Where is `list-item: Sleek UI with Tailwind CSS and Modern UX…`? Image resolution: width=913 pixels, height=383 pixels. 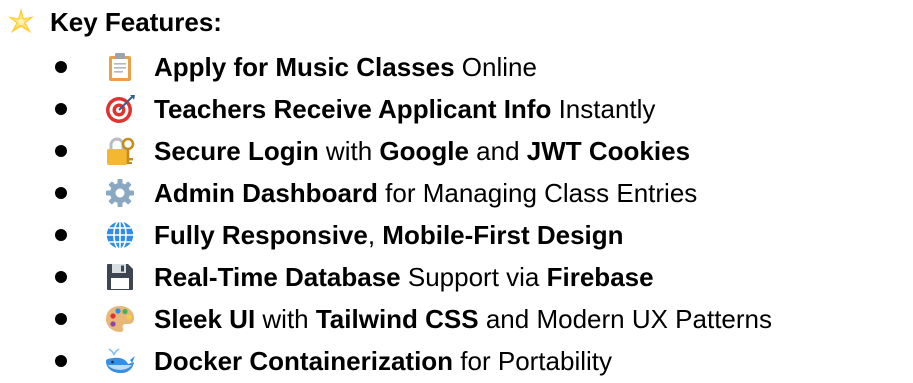
list-item: Sleek UI with Tailwind CSS and Modern UX… is located at coordinates (456, 319).